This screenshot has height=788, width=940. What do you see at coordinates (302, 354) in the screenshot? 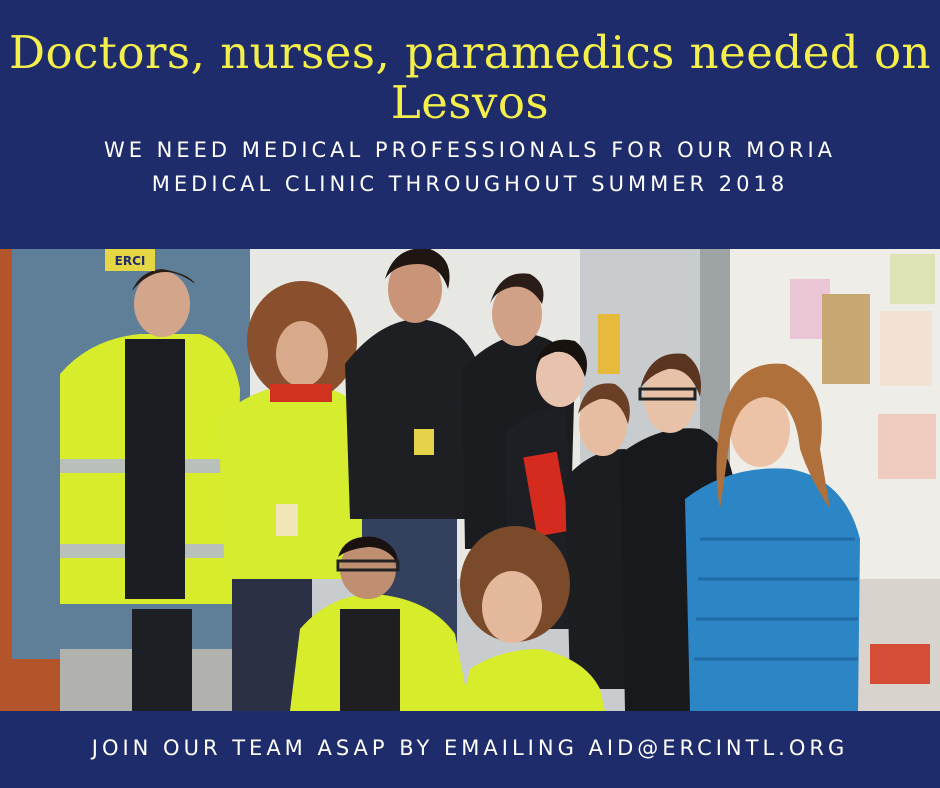
I see `person-2-face` at bounding box center [302, 354].